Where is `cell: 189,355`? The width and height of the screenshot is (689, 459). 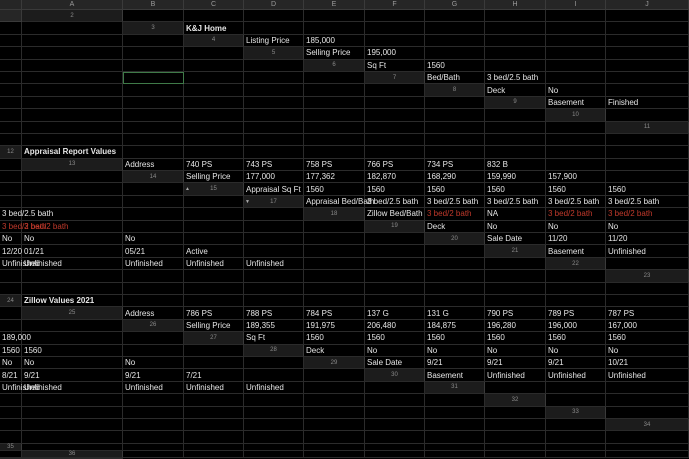
cell: 189,355 is located at coordinates (274, 326).